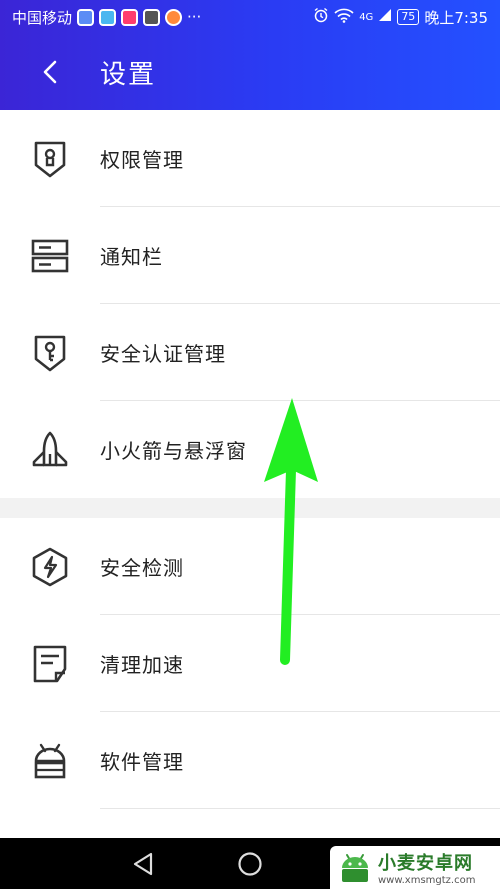 Image resolution: width=500 pixels, height=889 pixels. Describe the element at coordinates (344, 17) in the screenshot. I see `wifi-icon` at that location.